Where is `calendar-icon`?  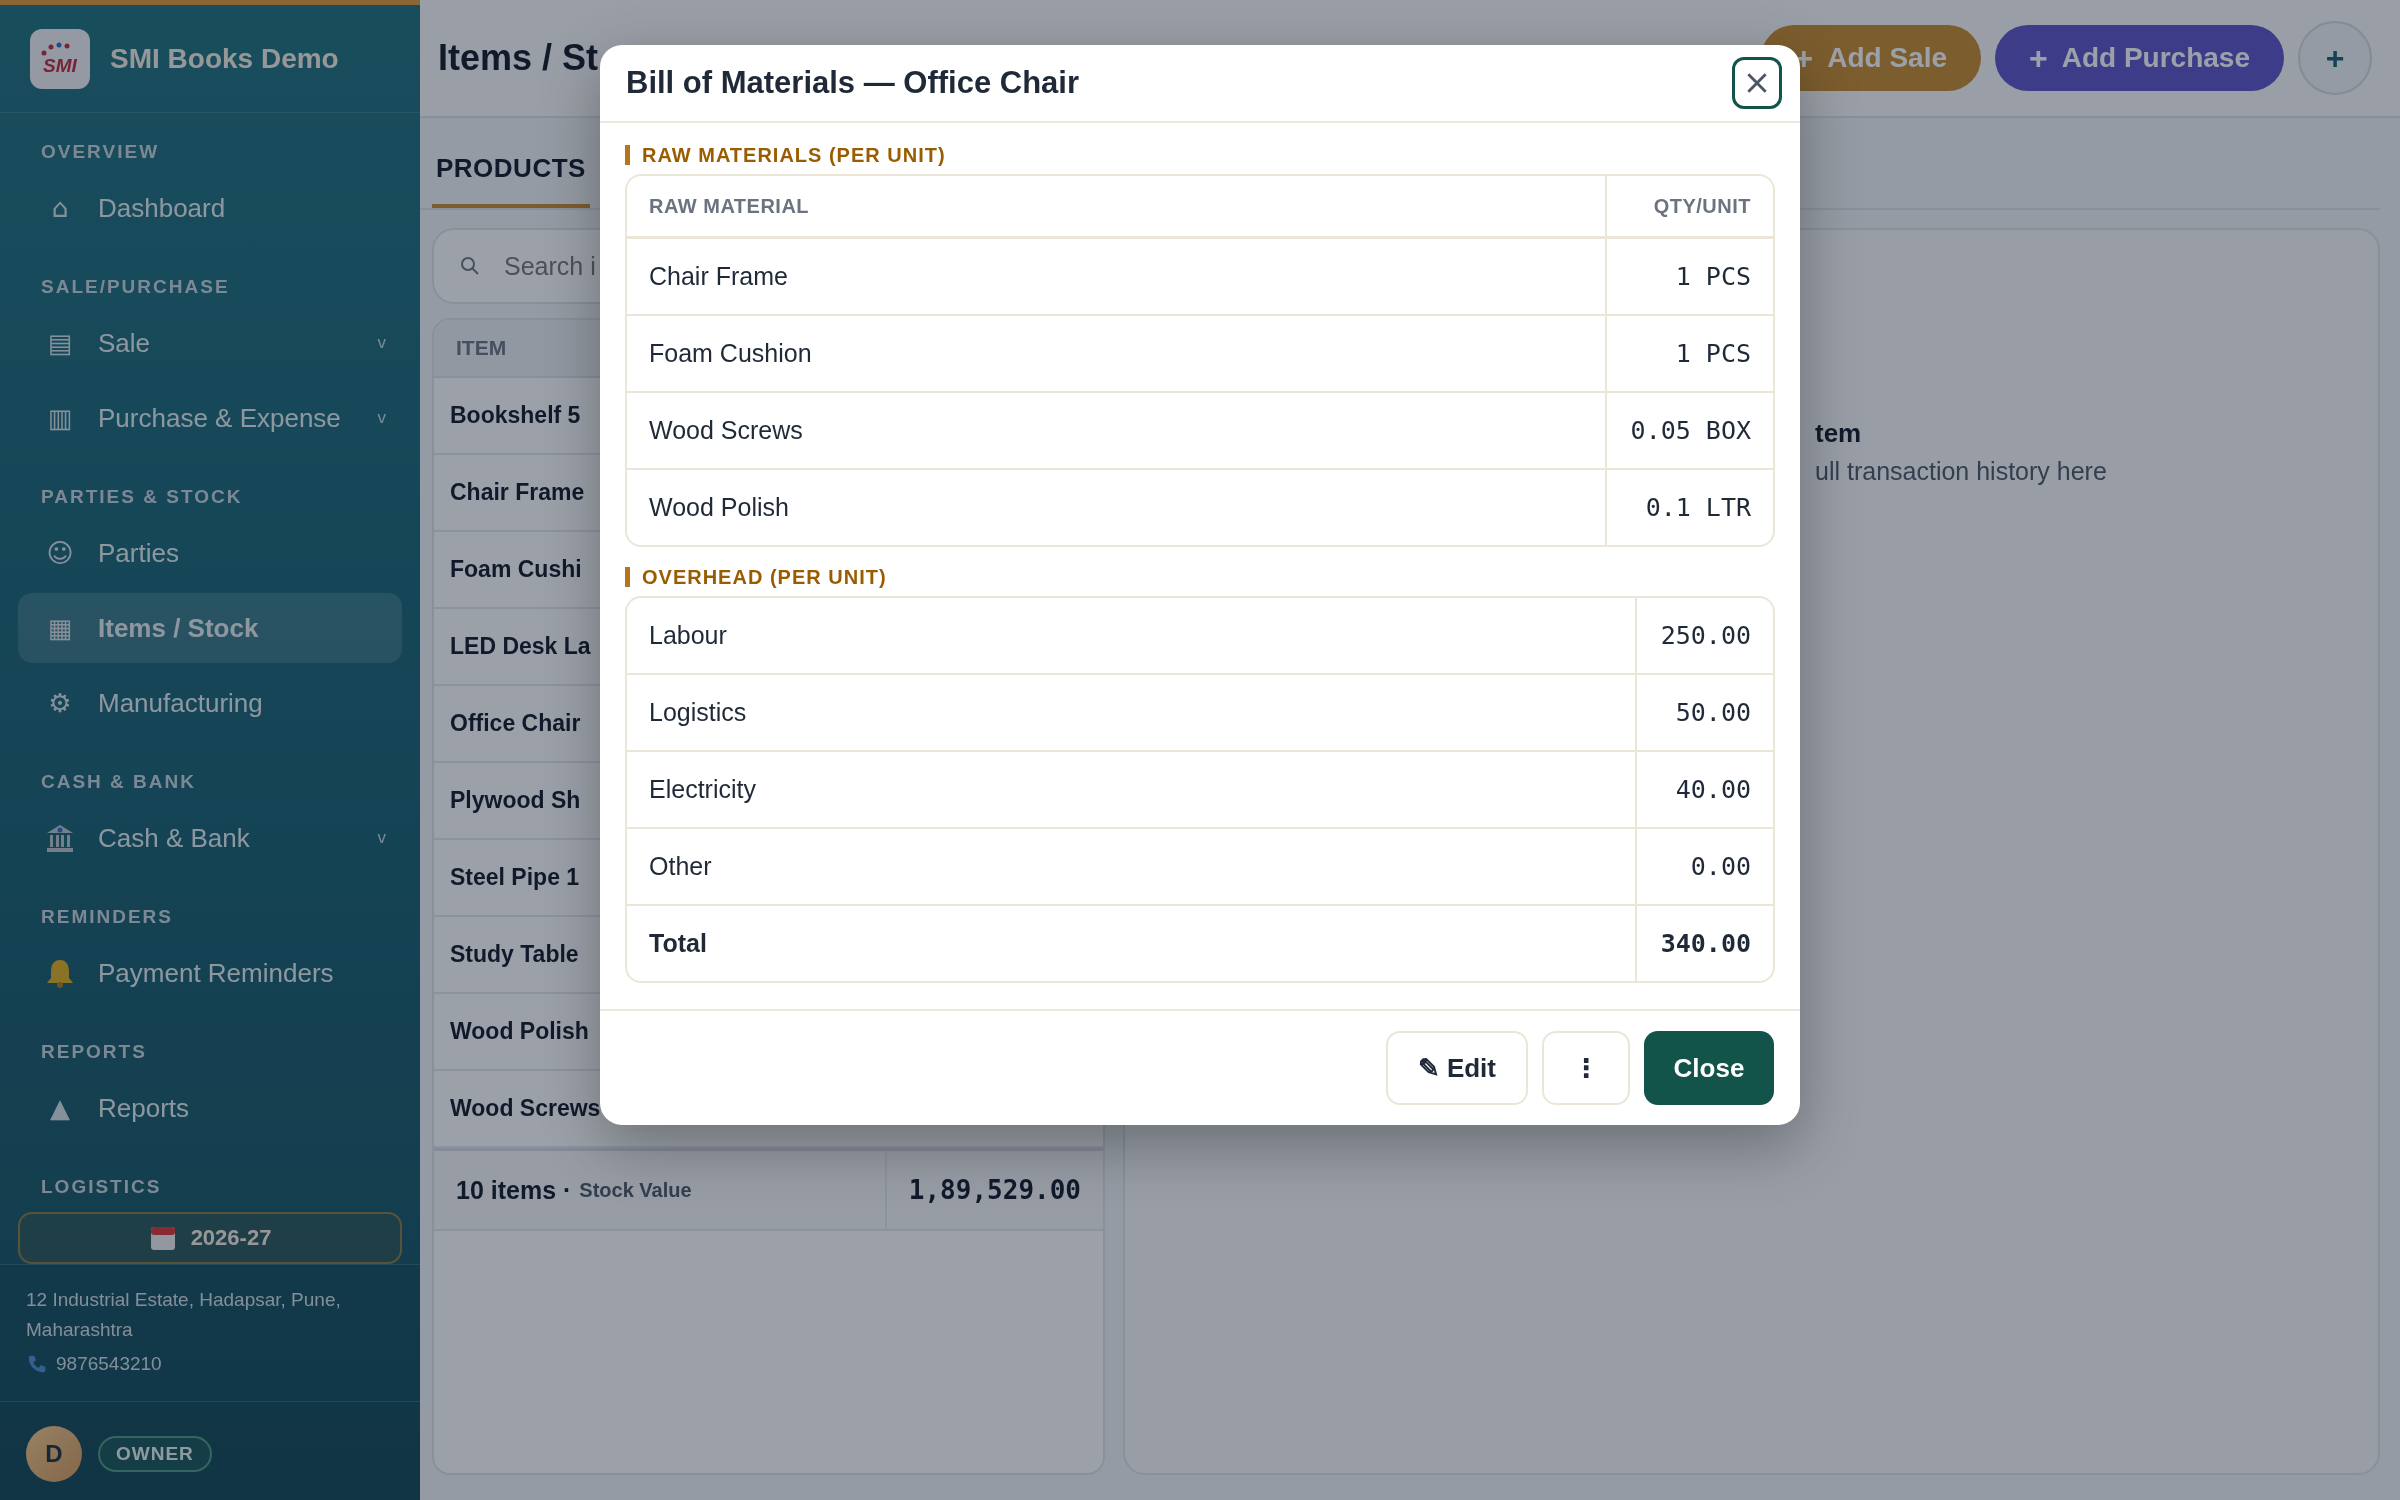
calendar-icon is located at coordinates (162, 1238).